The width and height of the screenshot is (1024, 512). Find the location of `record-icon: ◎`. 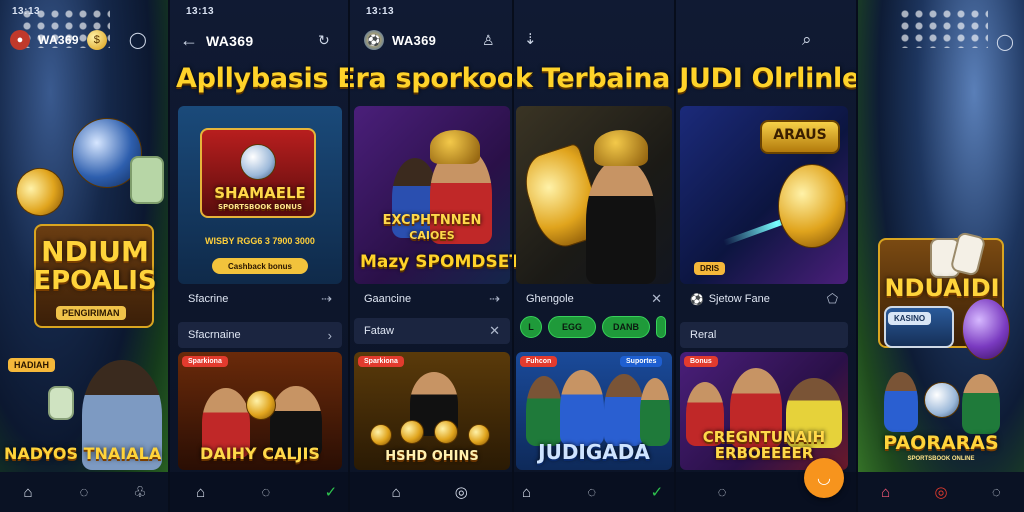

record-icon: ◎ is located at coordinates (941, 492).